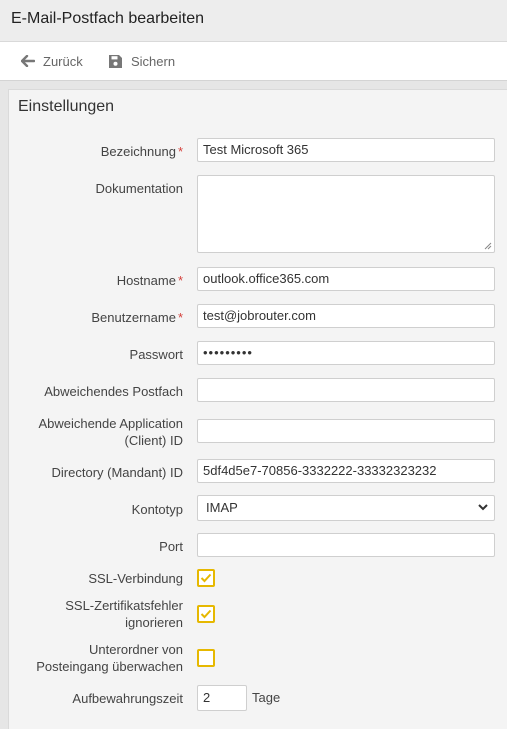 This screenshot has height=729, width=507. I want to click on subfolders-label: Unterordner von Posteingang überwachen, so click(109, 658).